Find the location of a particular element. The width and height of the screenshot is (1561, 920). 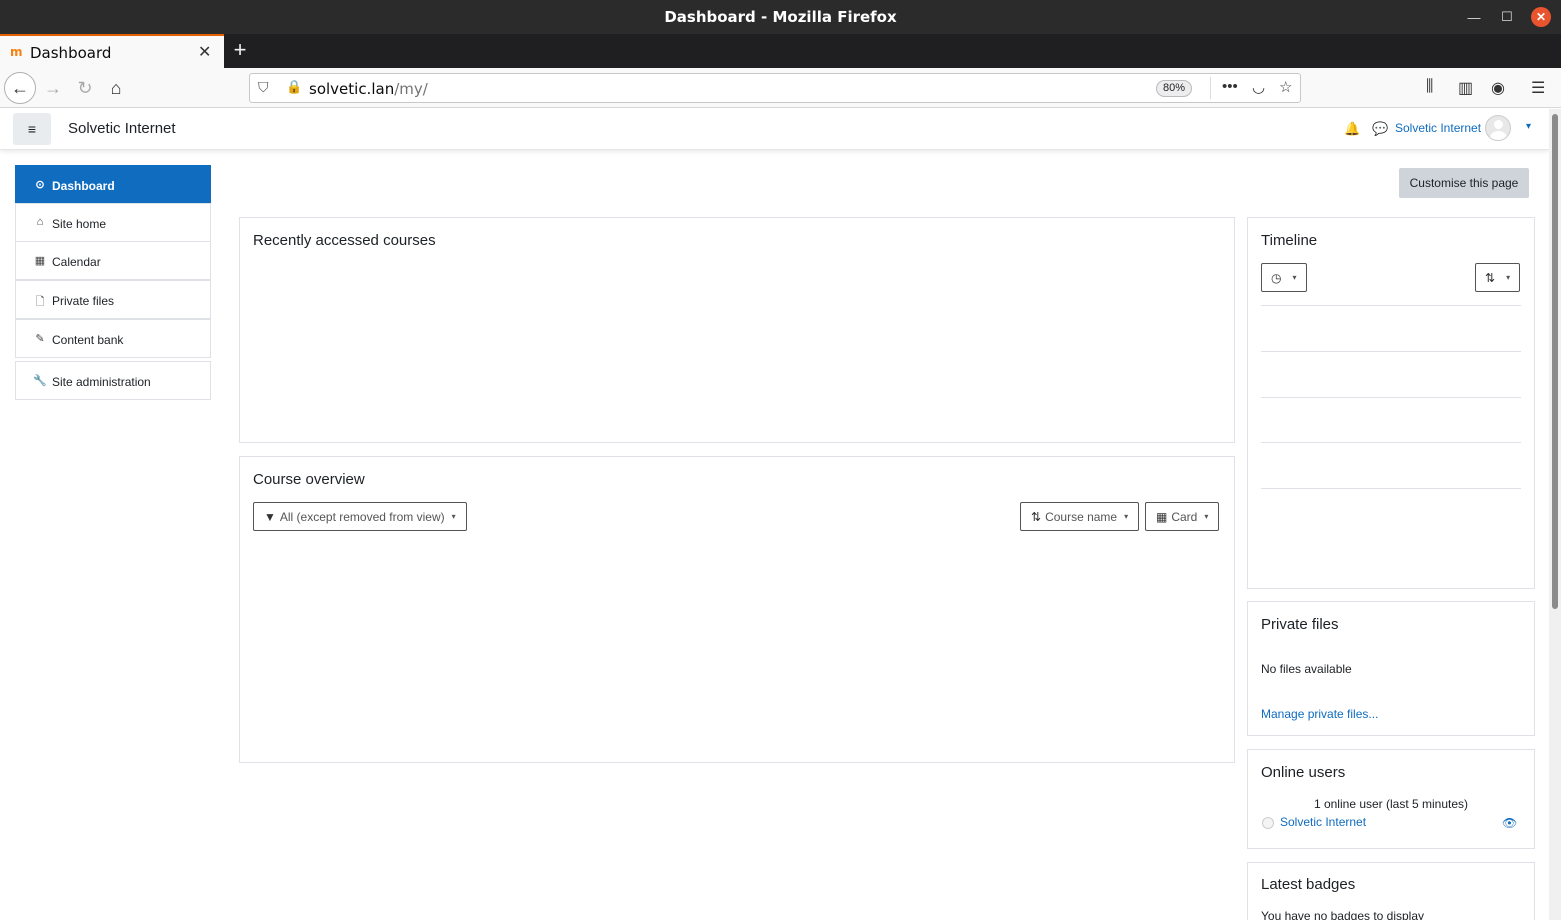

block-title: Recently accessed courses is located at coordinates (344, 240).